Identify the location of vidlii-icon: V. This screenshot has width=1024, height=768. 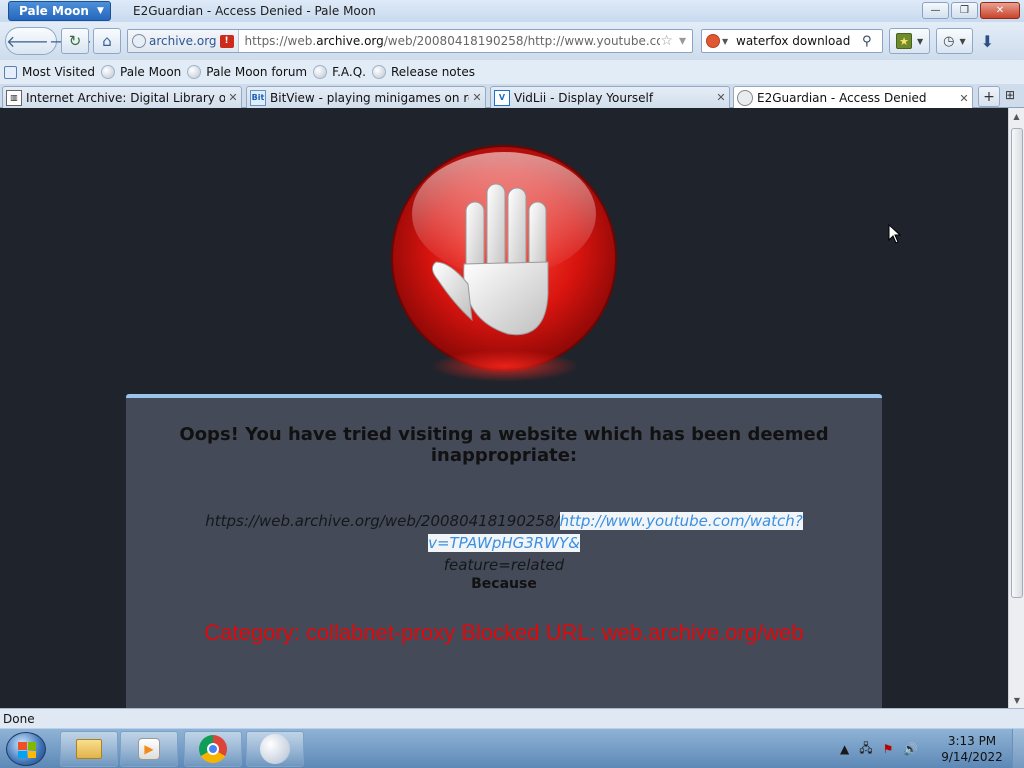
(502, 97).